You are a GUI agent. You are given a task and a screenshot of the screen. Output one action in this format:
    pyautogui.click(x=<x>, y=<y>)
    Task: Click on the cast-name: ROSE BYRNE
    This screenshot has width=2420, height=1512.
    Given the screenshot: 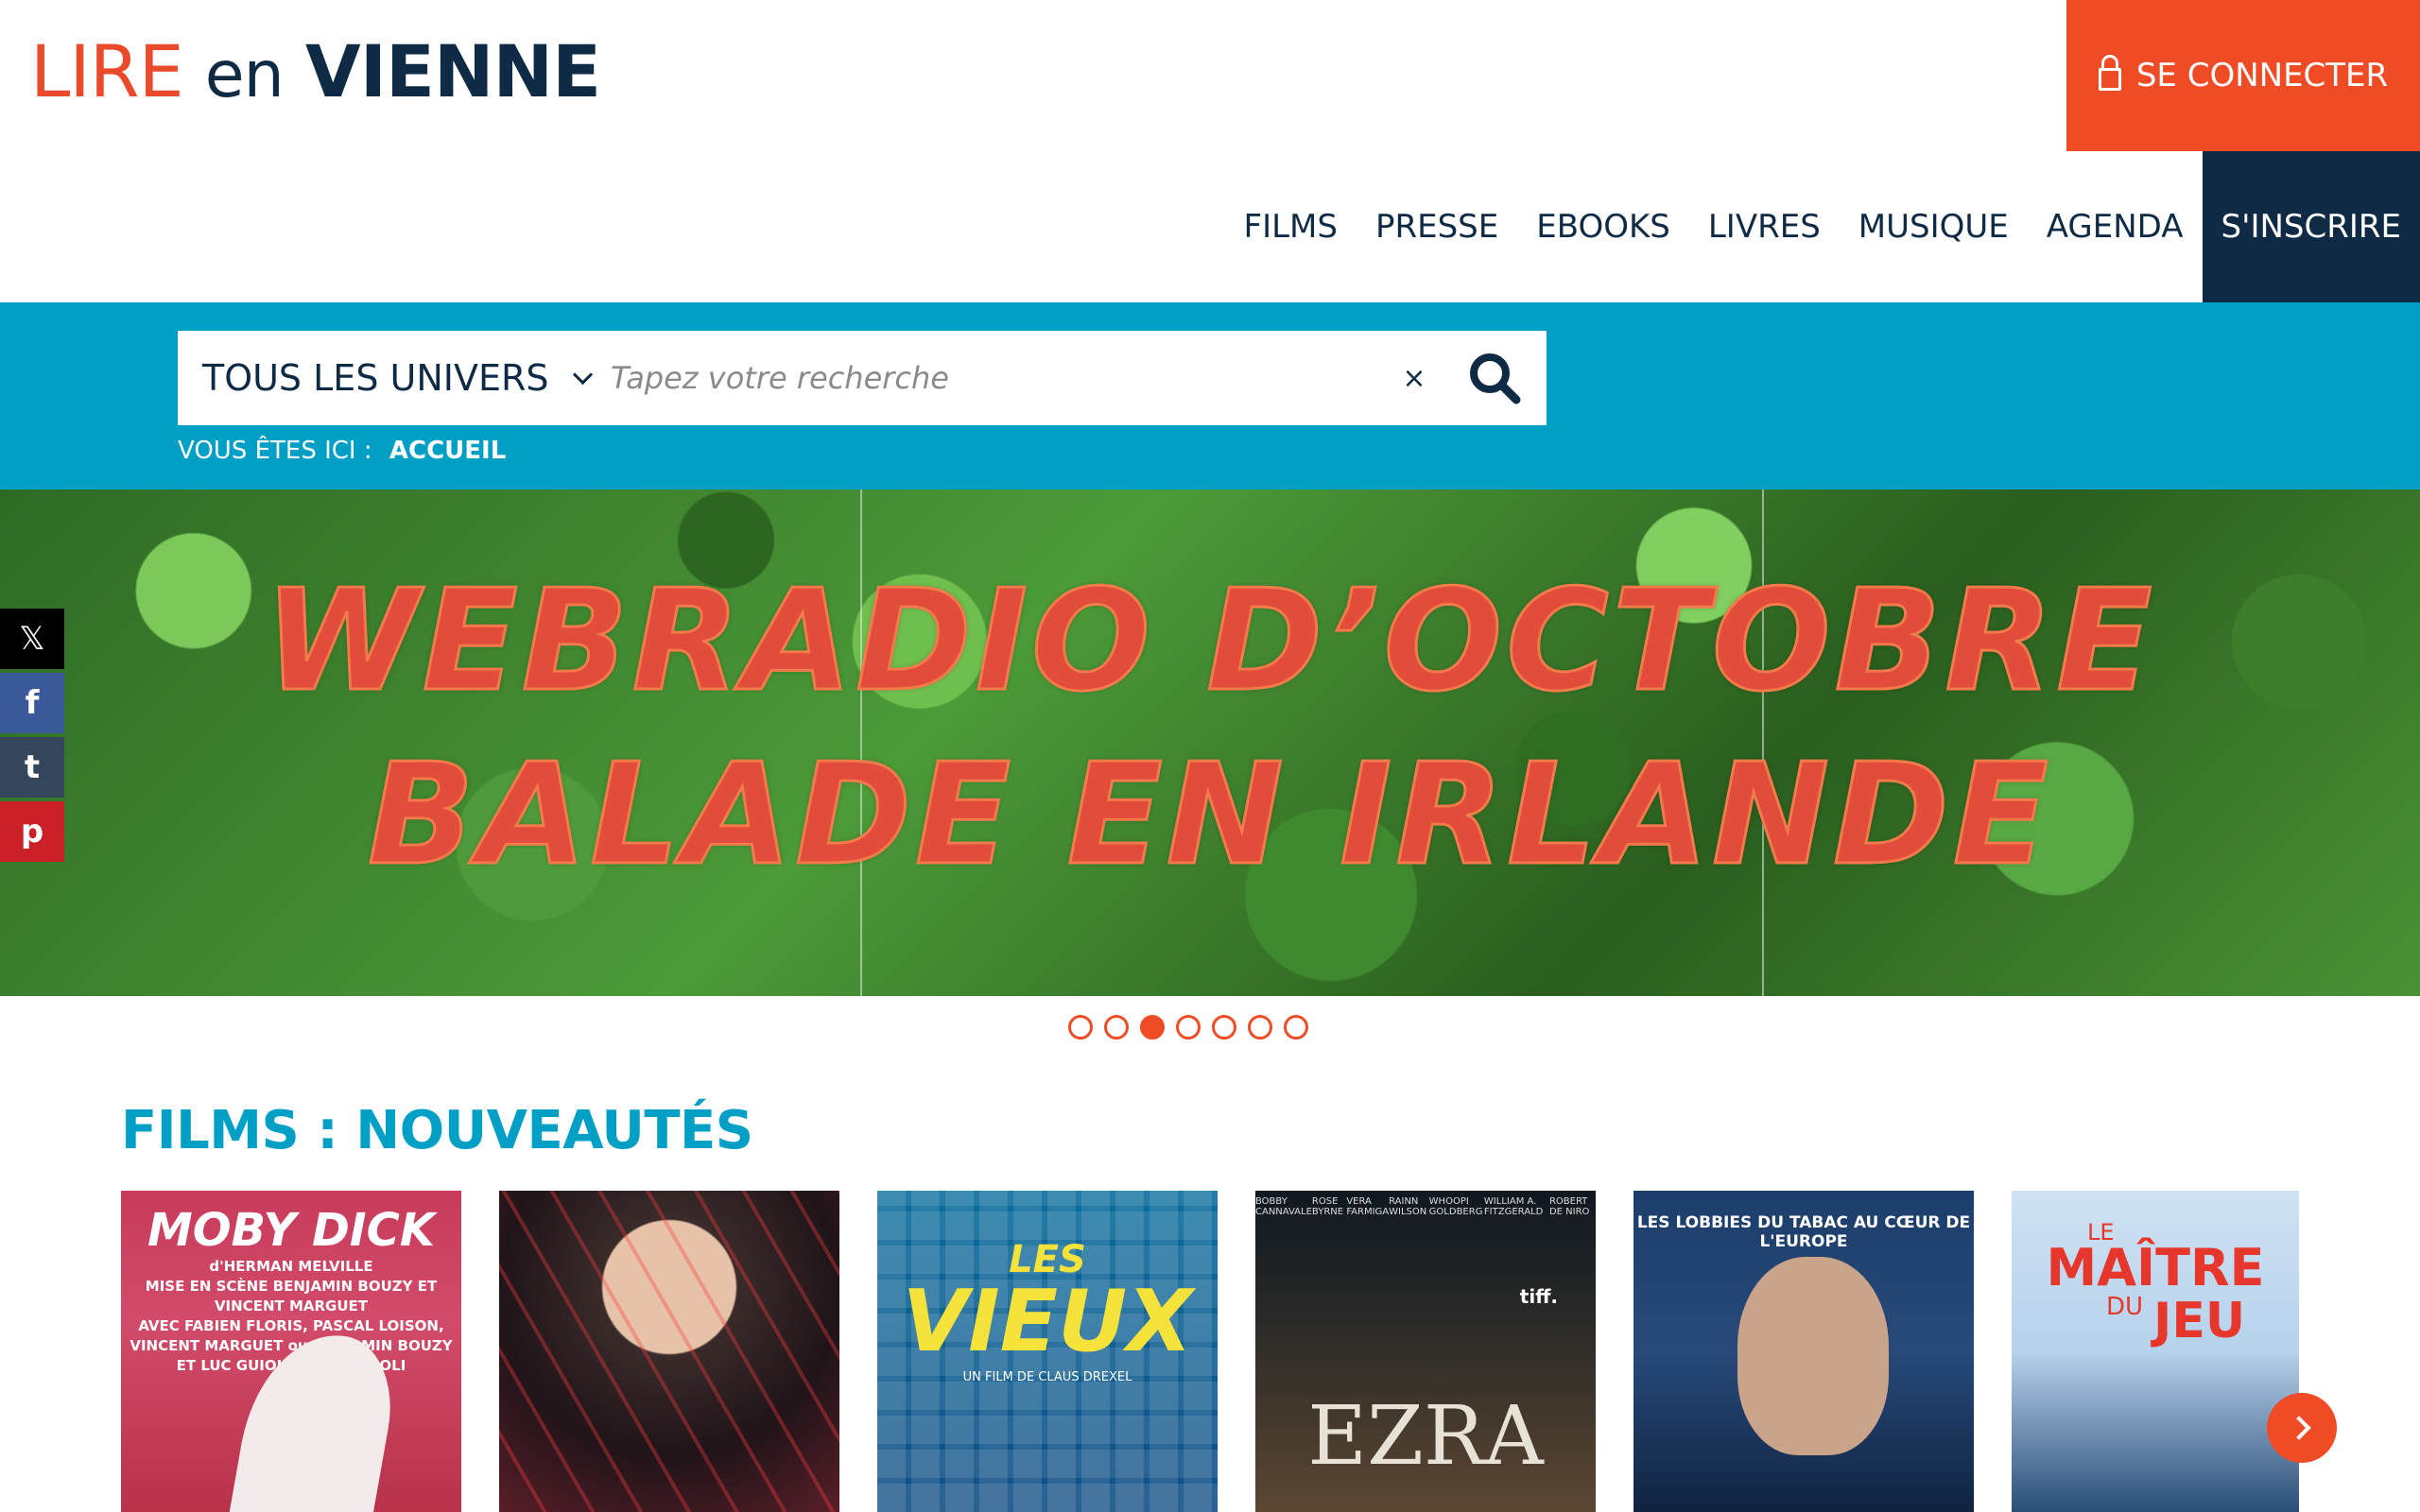 What is the action you would take?
    pyautogui.click(x=1327, y=1206)
    